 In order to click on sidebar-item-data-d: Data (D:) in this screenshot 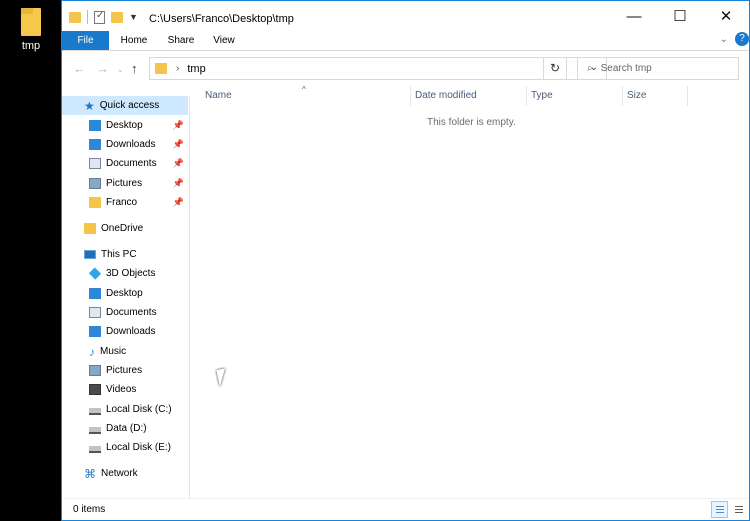, I will do `click(125, 428)`.